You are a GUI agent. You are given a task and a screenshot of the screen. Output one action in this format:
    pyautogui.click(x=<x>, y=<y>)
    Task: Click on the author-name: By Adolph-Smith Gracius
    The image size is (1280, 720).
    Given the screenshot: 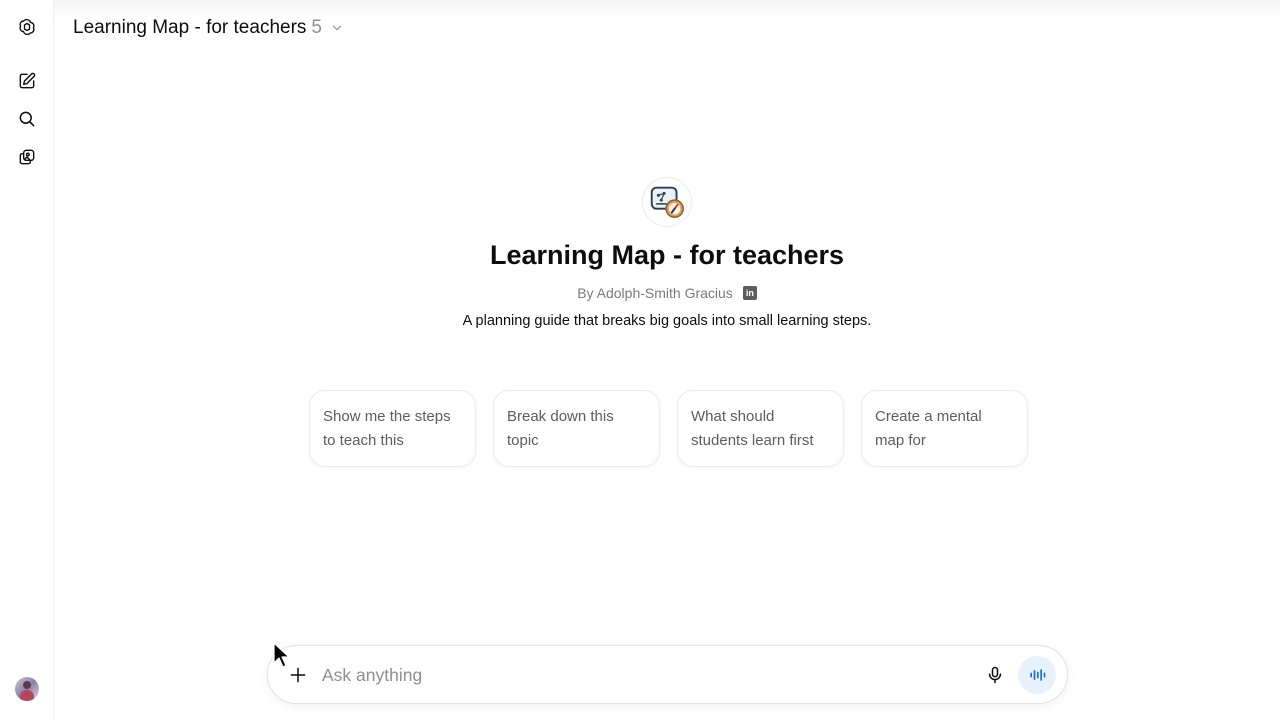 What is the action you would take?
    pyautogui.click(x=655, y=293)
    